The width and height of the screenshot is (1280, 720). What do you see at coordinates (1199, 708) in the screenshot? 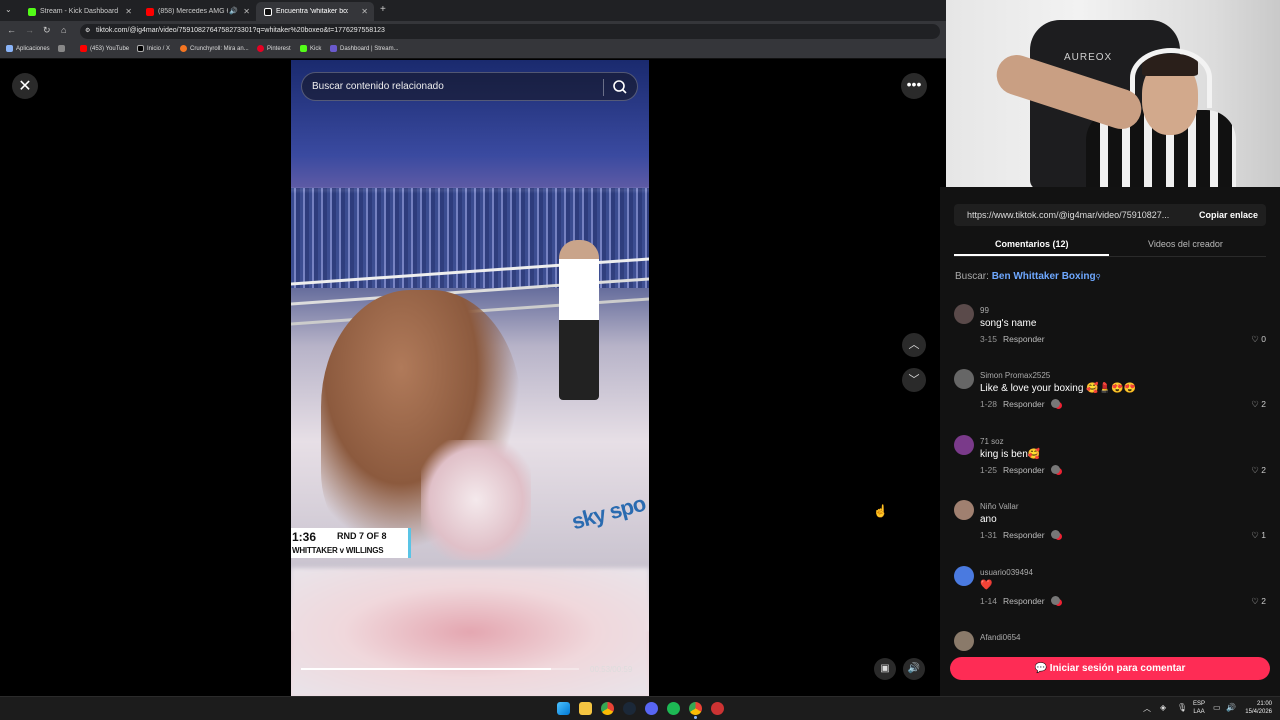
I see `language-indicator: ESP LAA` at bounding box center [1199, 708].